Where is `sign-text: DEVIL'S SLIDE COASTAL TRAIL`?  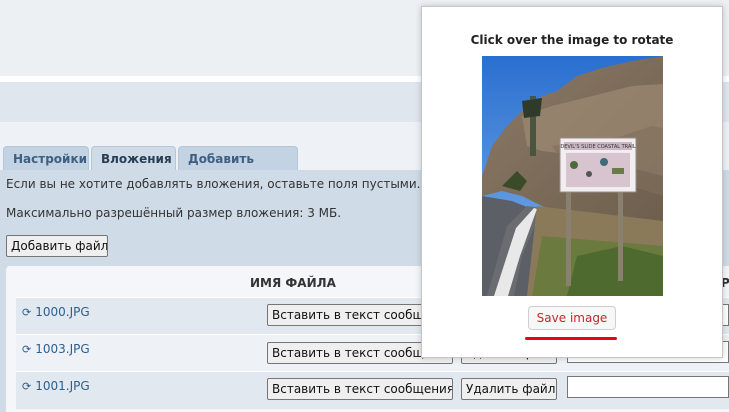
sign-text: DEVIL'S SLIDE COASTAL TRAIL is located at coordinates (597, 147).